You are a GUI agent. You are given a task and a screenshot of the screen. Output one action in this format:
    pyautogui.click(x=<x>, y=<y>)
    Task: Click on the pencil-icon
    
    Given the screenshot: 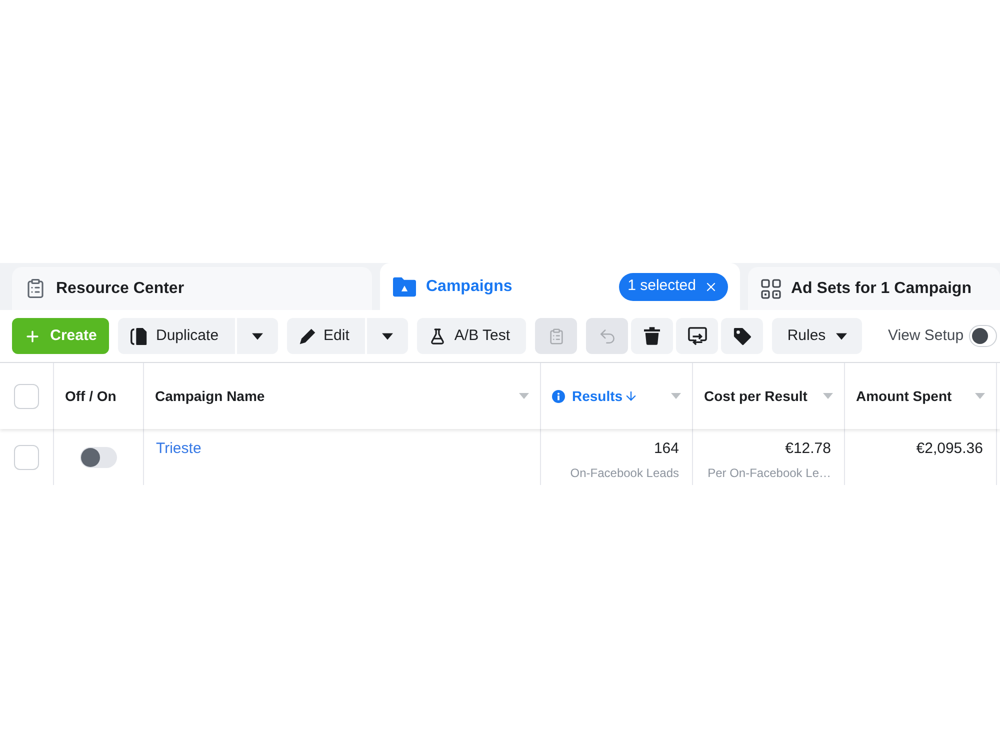 What is the action you would take?
    pyautogui.click(x=307, y=336)
    